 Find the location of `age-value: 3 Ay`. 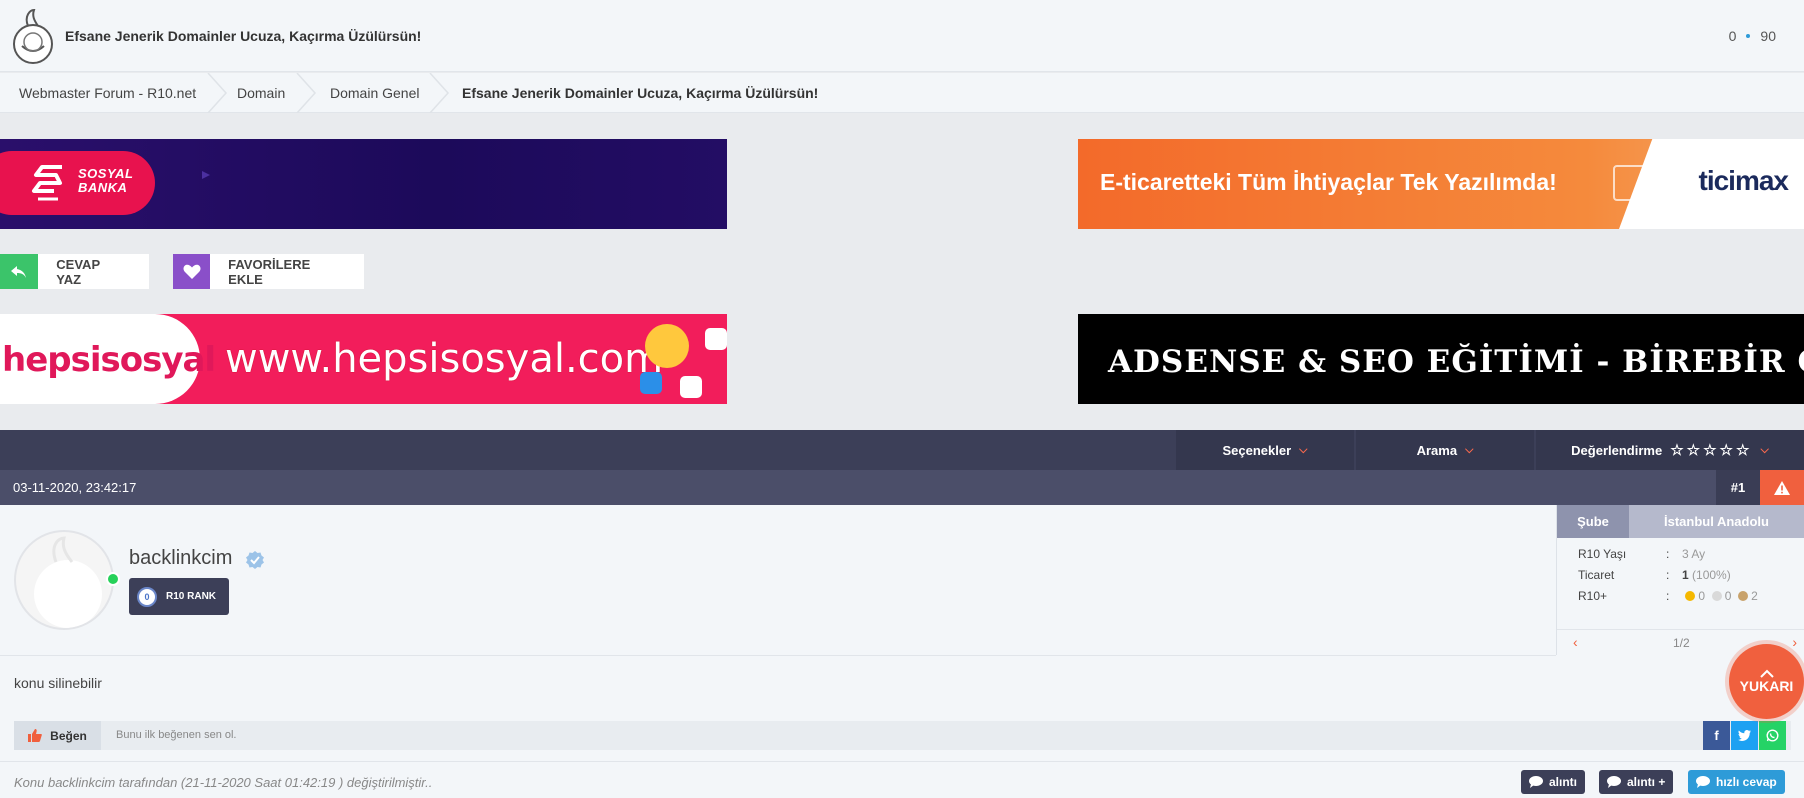

age-value: 3 Ay is located at coordinates (1694, 554).